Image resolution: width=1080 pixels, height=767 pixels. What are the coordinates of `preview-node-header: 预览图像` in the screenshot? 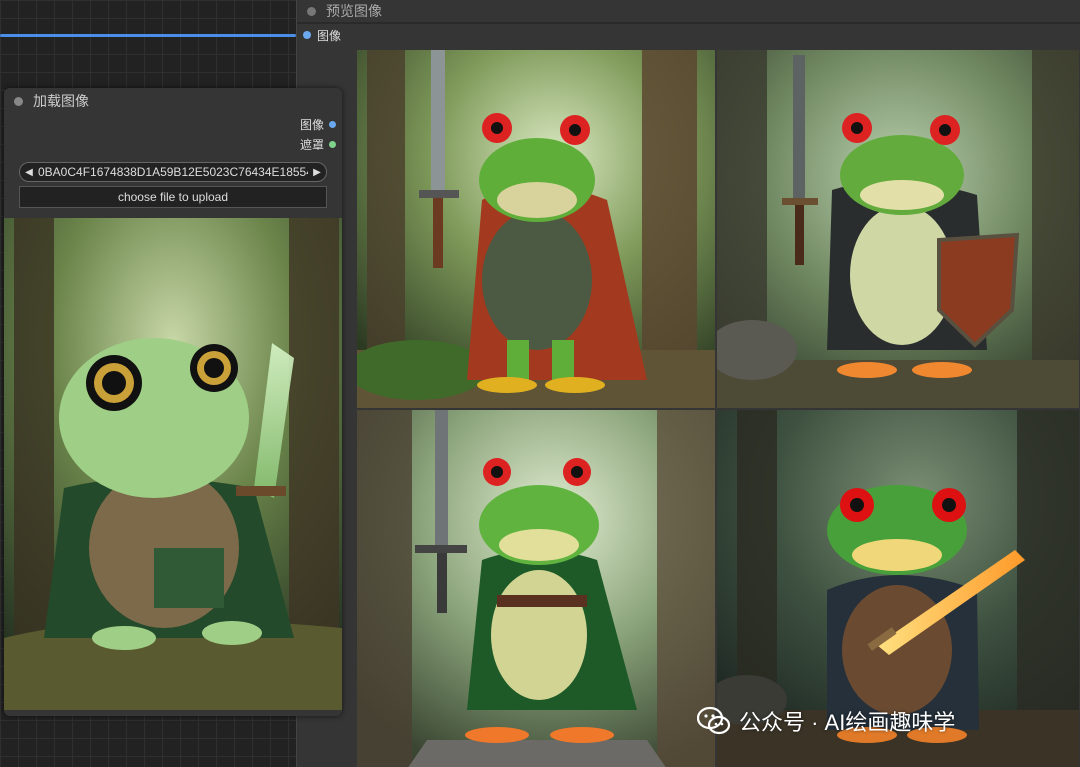 It's located at (688, 11).